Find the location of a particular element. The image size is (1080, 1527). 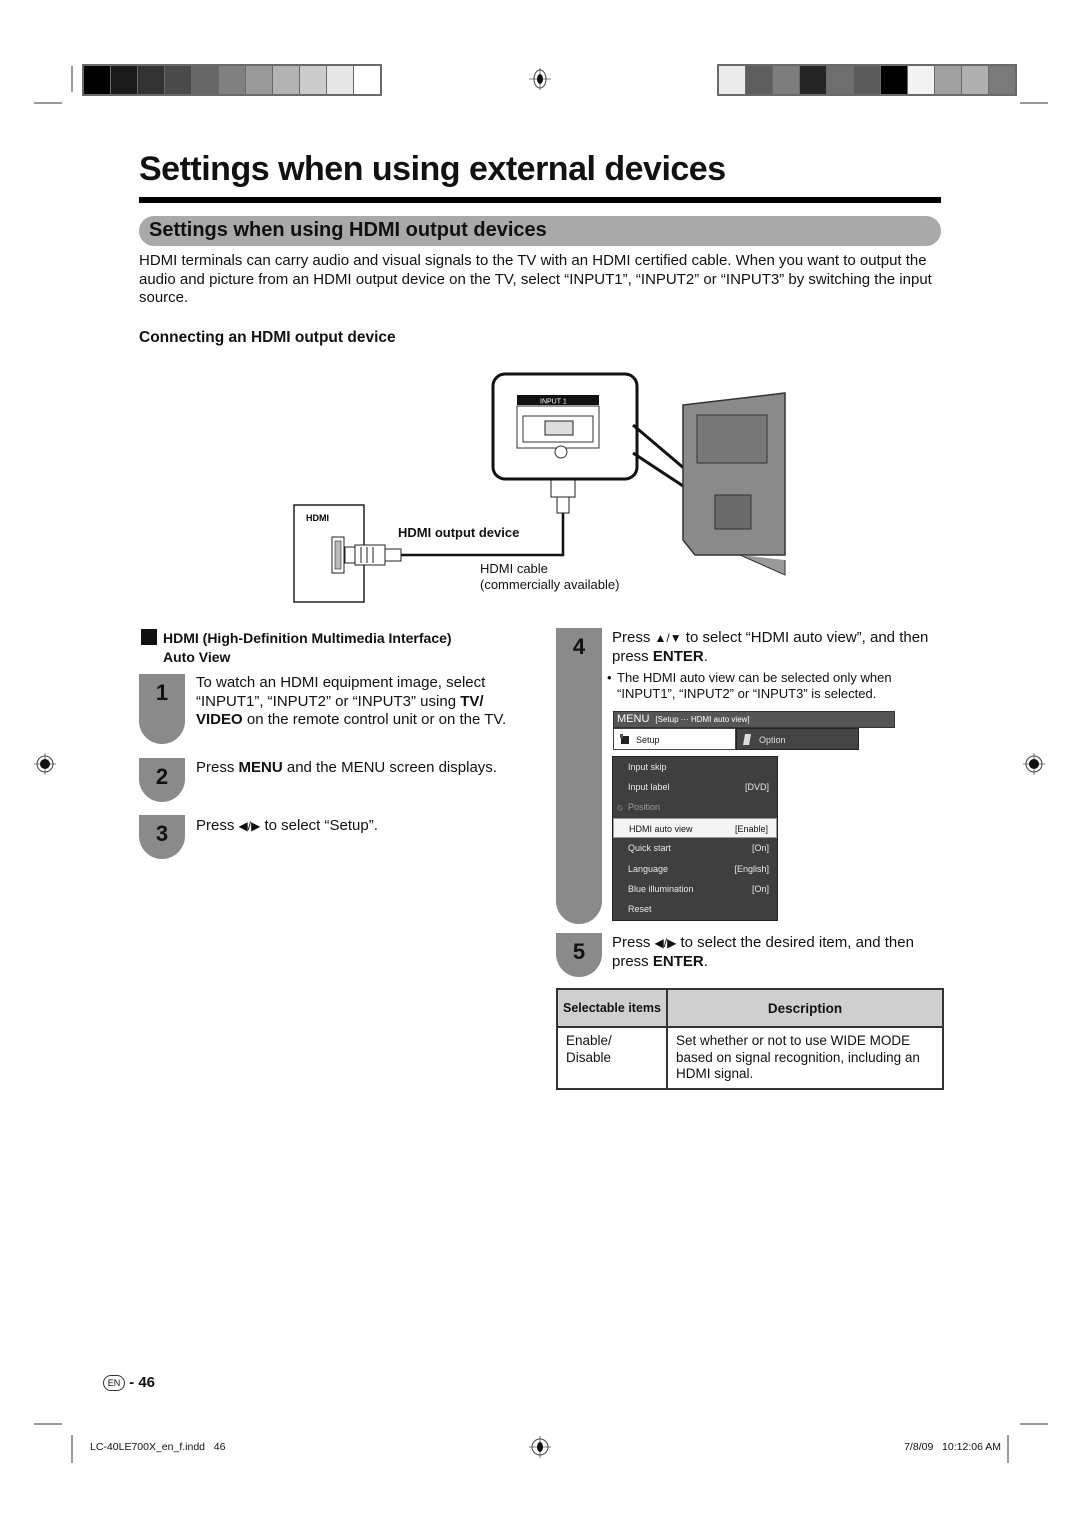

callout-port-label: INPUT 1 is located at coordinates (553, 402).